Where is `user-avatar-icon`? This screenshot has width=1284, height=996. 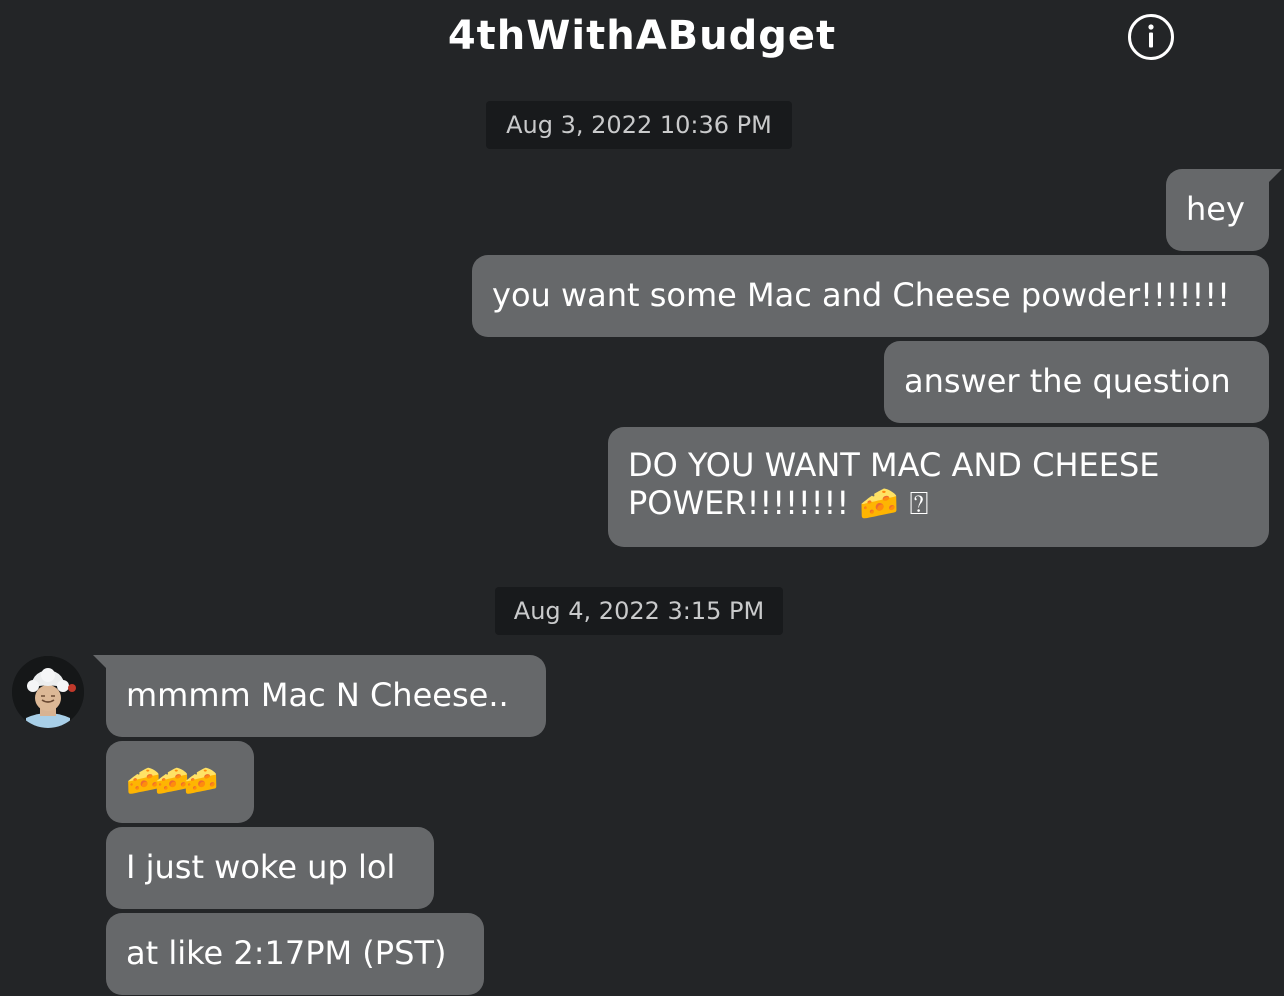 user-avatar-icon is located at coordinates (48, 692).